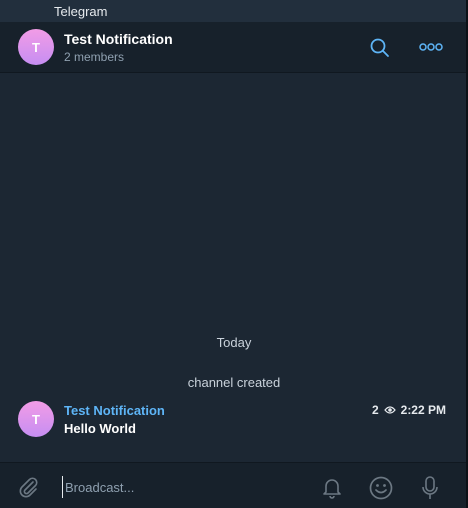 This screenshot has width=468, height=508. I want to click on message-author: Test Notification, so click(114, 410).